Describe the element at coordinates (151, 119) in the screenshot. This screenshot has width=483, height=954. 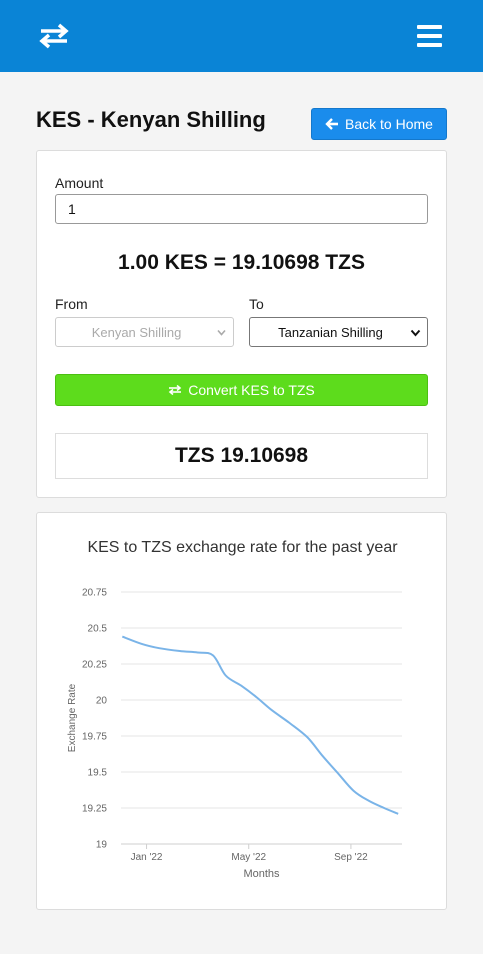
I see `page-title: KES - Kenyan Shilling` at that location.